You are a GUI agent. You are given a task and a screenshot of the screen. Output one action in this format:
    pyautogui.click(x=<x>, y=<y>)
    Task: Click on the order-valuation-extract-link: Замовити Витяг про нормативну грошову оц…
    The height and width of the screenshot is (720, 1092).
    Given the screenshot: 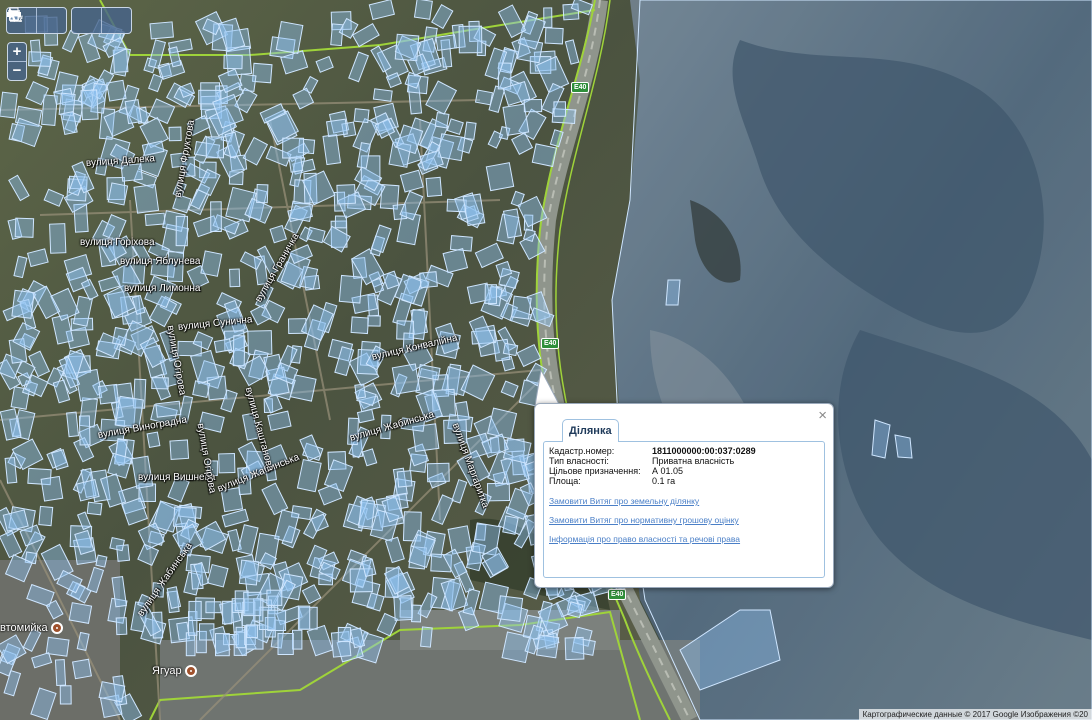 What is the action you would take?
    pyautogui.click(x=644, y=520)
    